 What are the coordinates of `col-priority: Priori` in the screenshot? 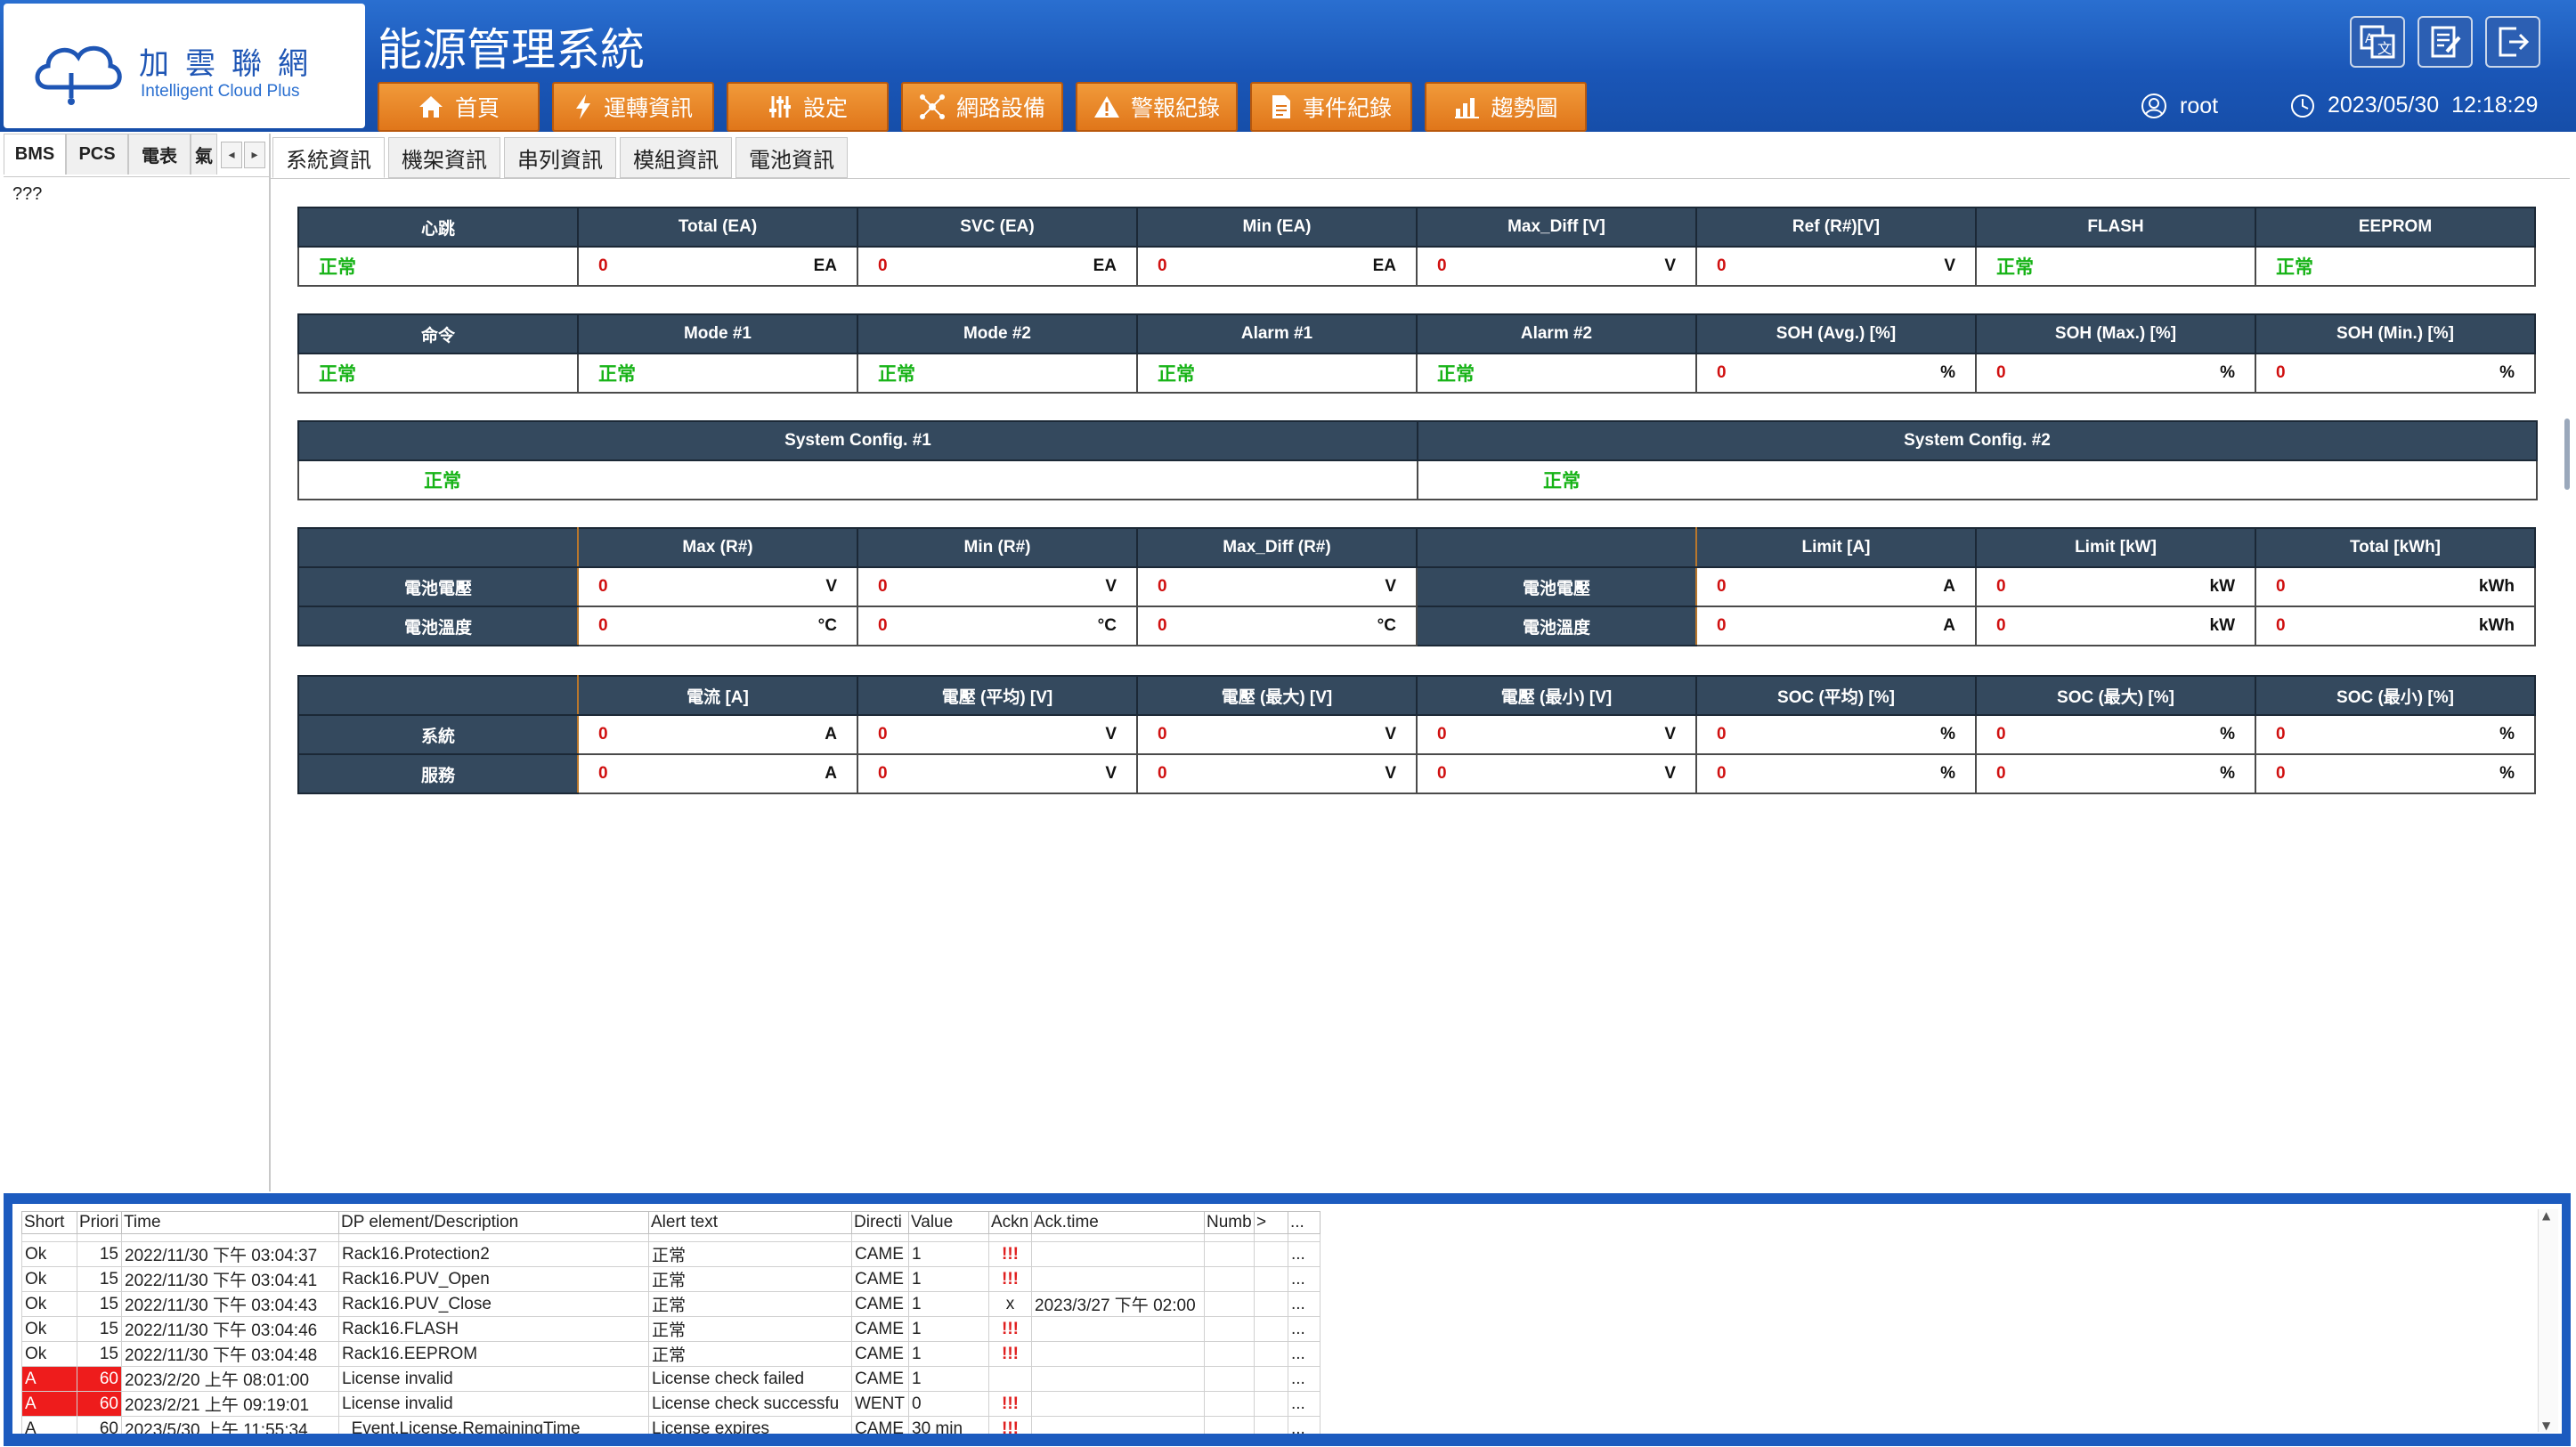 It's located at (99, 1222).